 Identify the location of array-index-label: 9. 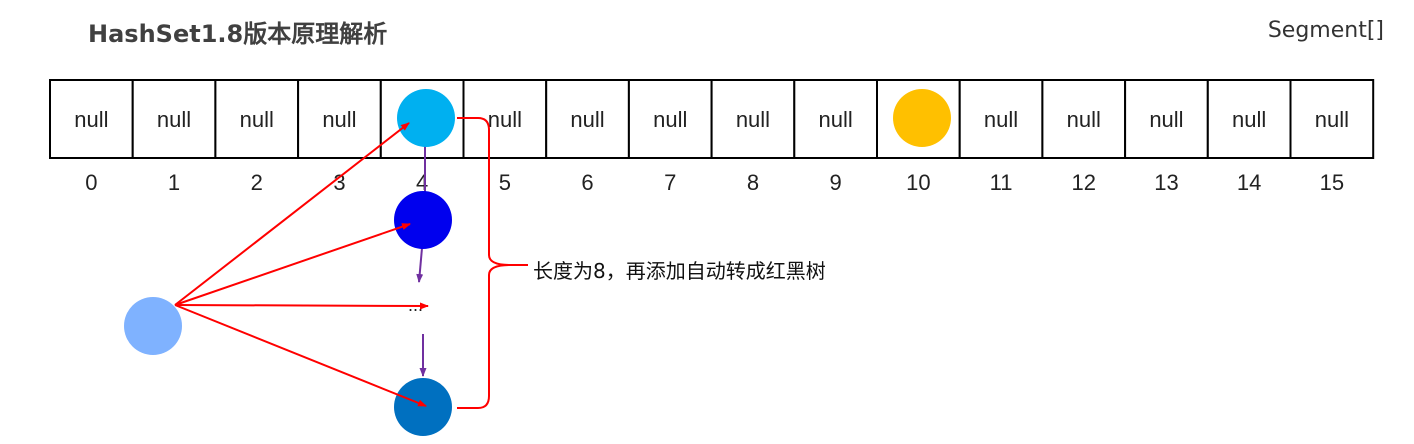
(836, 182).